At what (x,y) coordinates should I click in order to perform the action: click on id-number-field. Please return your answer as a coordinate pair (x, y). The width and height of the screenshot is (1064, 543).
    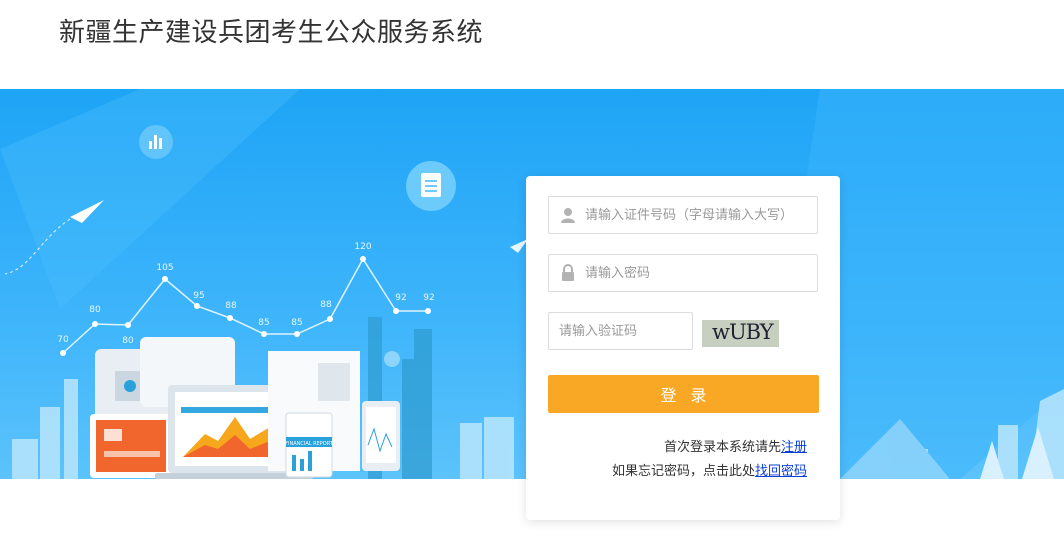
    Looking at the image, I should click on (683, 215).